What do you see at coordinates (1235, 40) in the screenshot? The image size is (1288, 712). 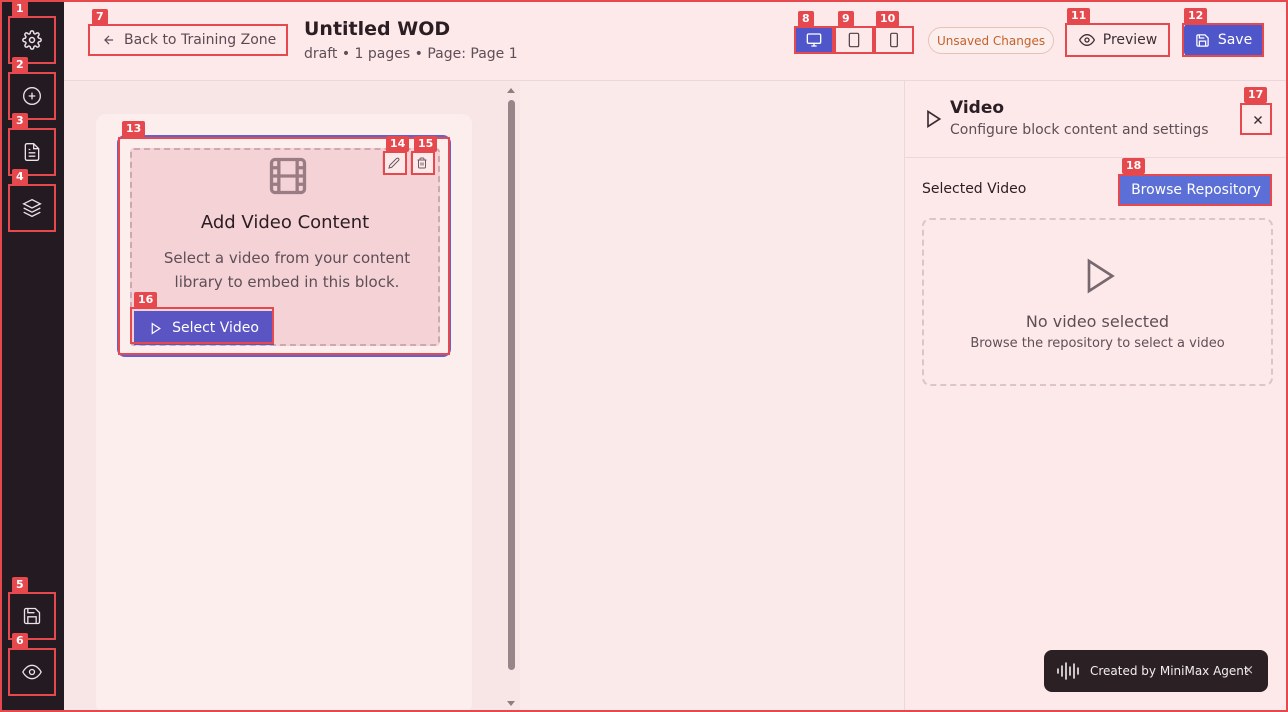 I see `save-label: Save` at bounding box center [1235, 40].